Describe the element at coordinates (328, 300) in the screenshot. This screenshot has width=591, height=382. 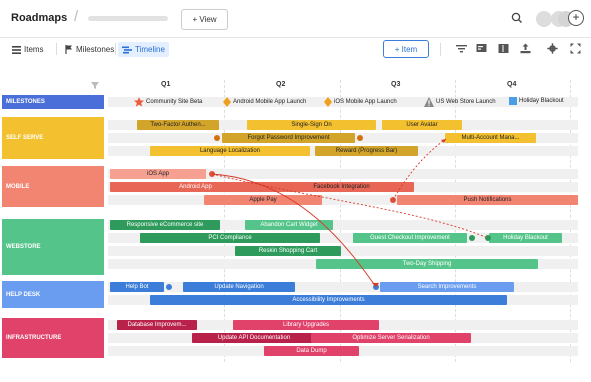
I see `roadmap-bar: Accessibility Improvements` at that location.